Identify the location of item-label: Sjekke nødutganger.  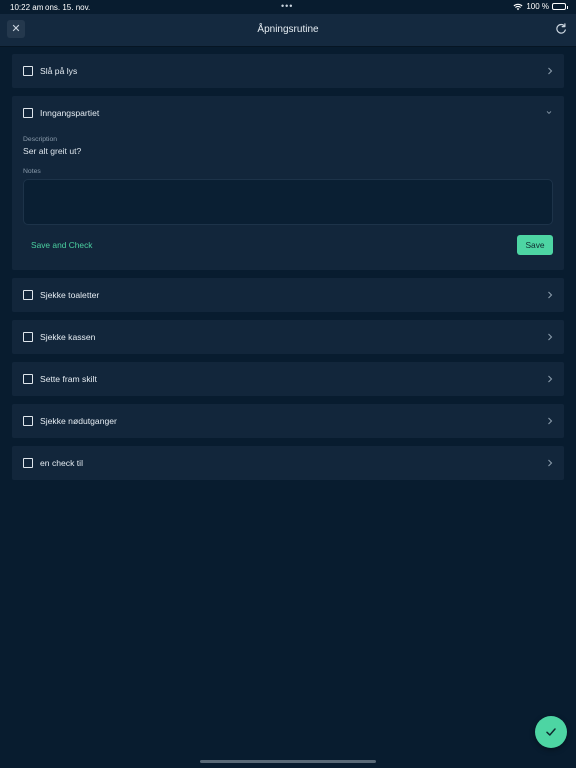
(78, 421).